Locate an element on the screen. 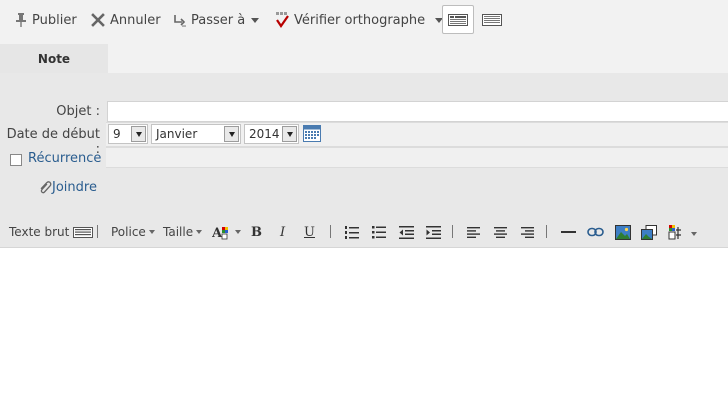 Image resolution: width=728 pixels, height=409 pixels. editor-toolbar: Texte brut Police Taille A B I U is located at coordinates (364, 231).